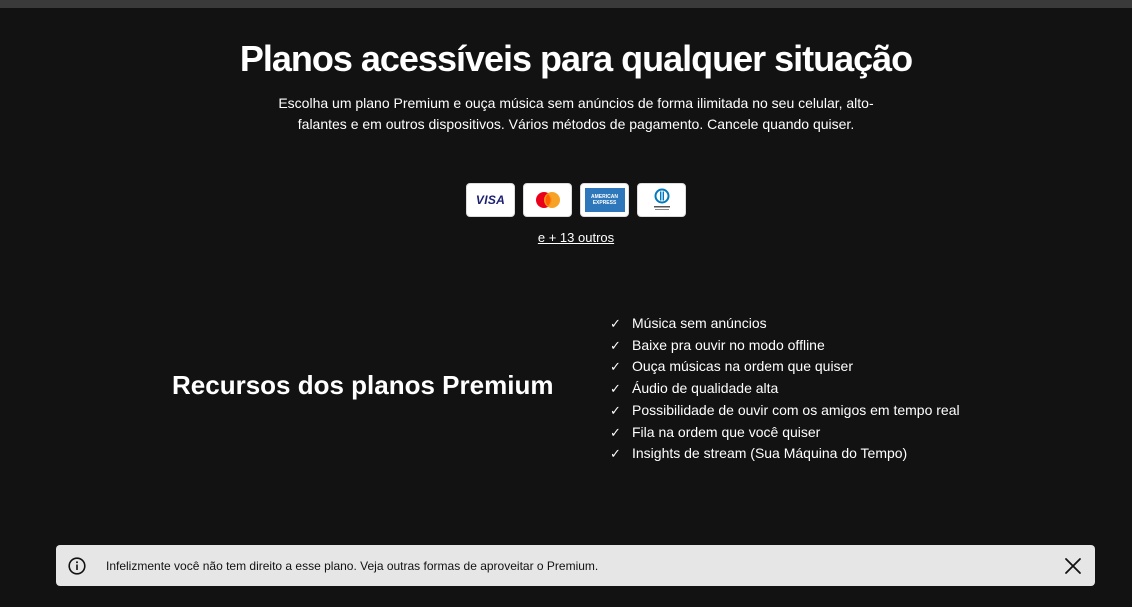  Describe the element at coordinates (363, 385) in the screenshot. I see `features-title: Recursos dos planos Premium` at that location.